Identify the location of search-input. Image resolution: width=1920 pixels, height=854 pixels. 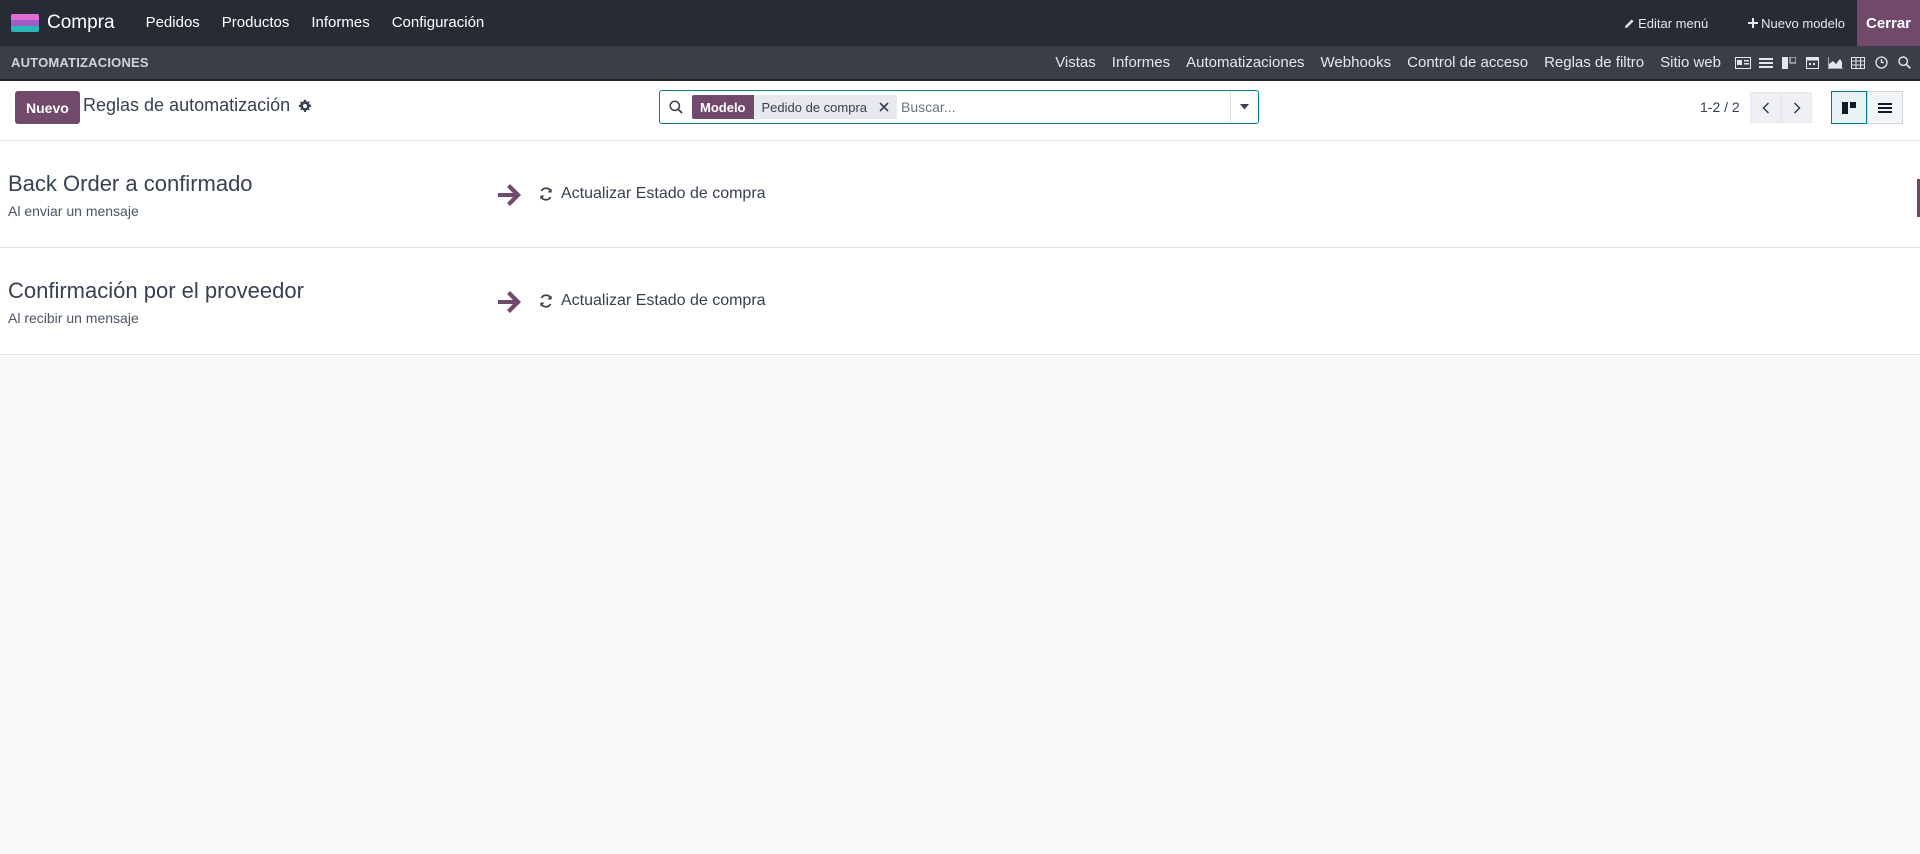
(1065, 107).